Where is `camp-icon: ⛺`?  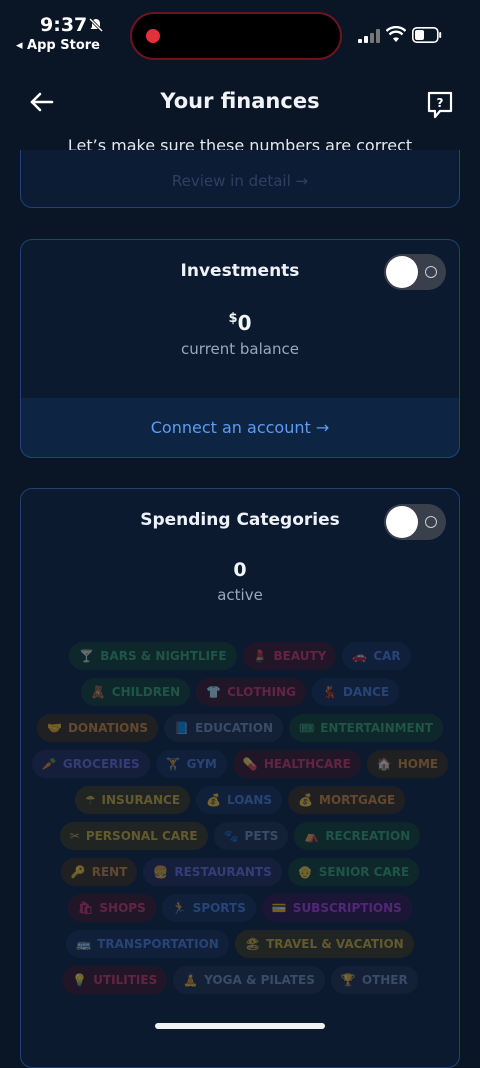
camp-icon: ⛺ is located at coordinates (312, 836).